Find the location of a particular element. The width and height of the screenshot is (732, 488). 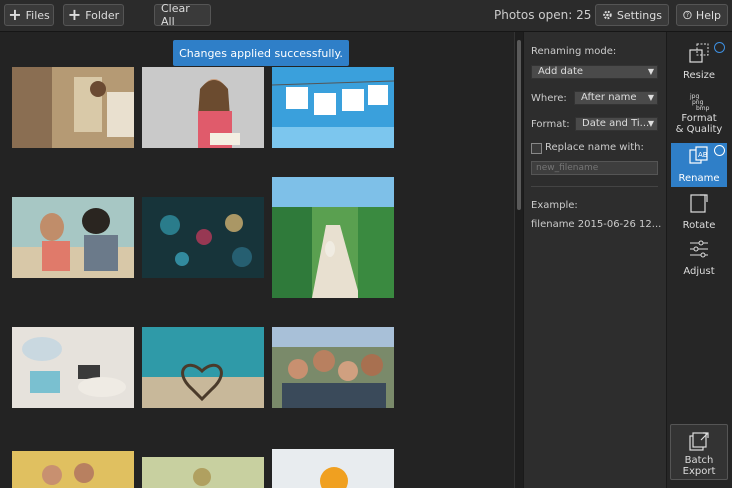

resize-icon is located at coordinates (699, 53).